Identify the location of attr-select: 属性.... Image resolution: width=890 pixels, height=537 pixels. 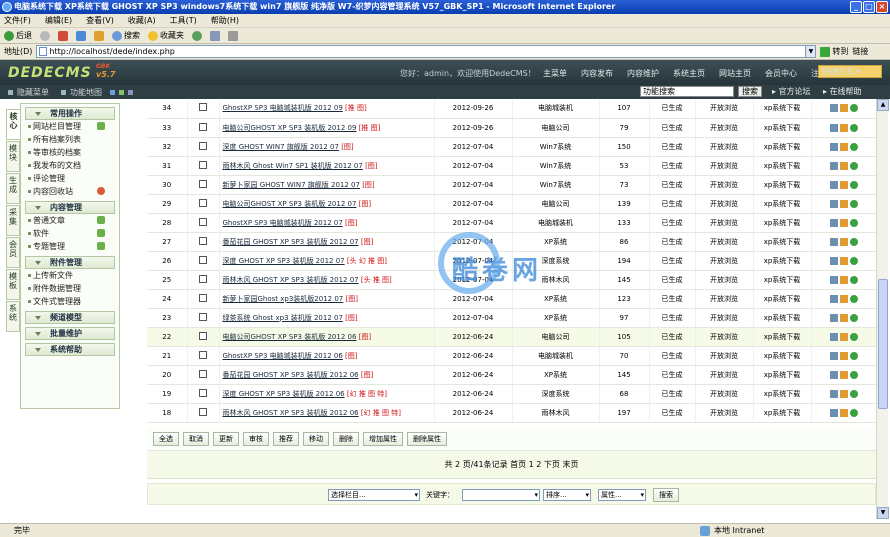
(622, 495).